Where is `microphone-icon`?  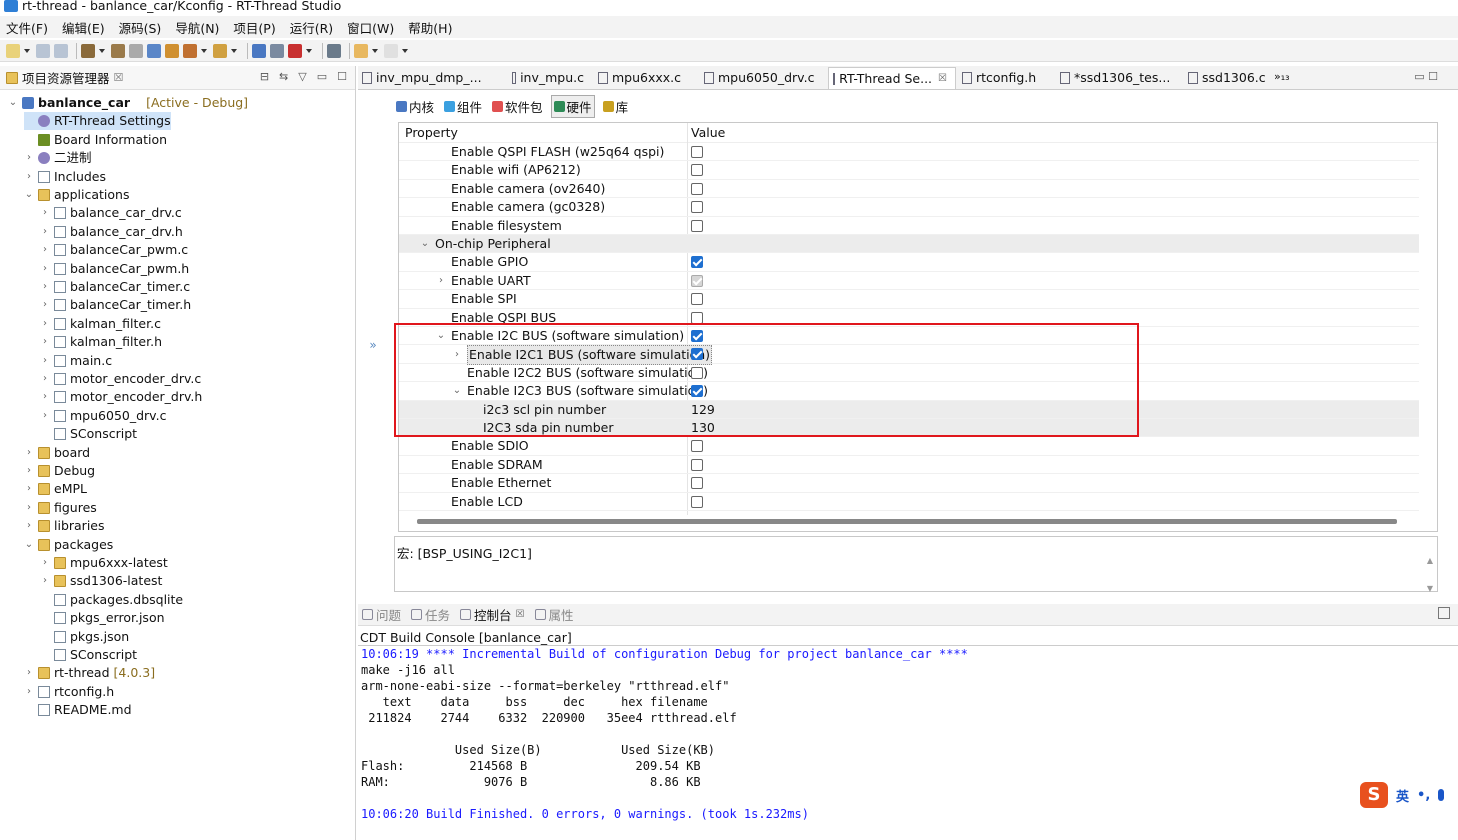 microphone-icon is located at coordinates (1441, 795).